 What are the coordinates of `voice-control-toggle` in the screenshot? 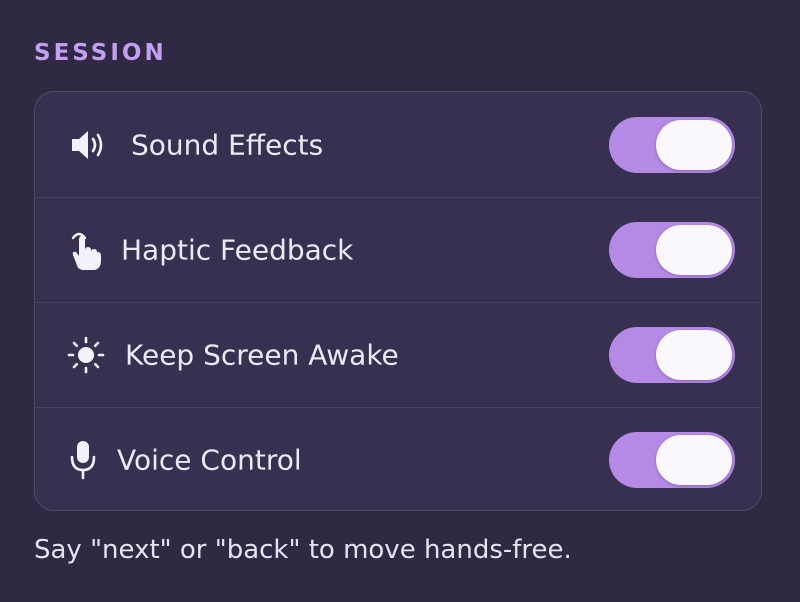 It's located at (672, 460).